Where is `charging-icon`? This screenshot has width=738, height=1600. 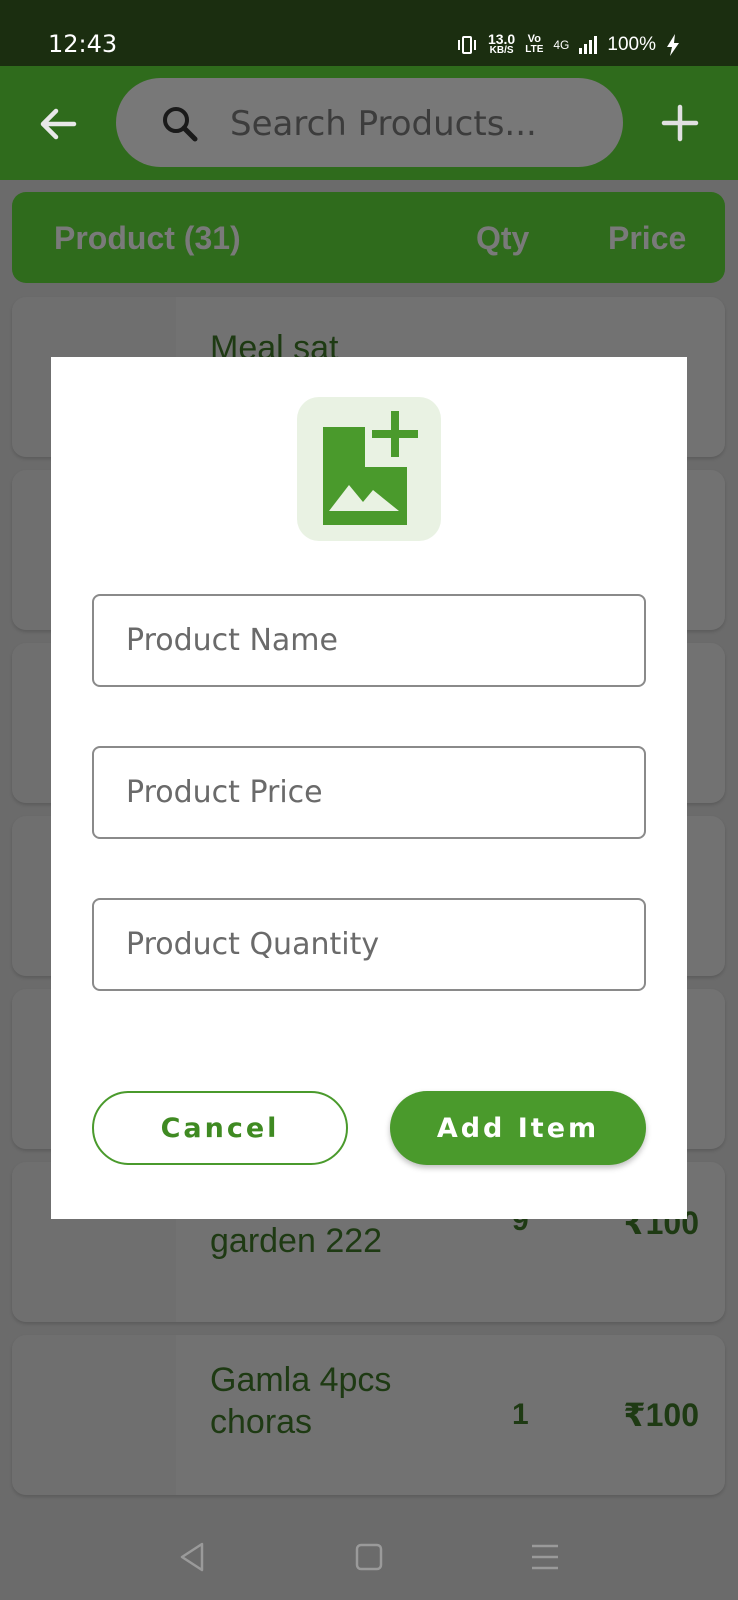 charging-icon is located at coordinates (673, 44).